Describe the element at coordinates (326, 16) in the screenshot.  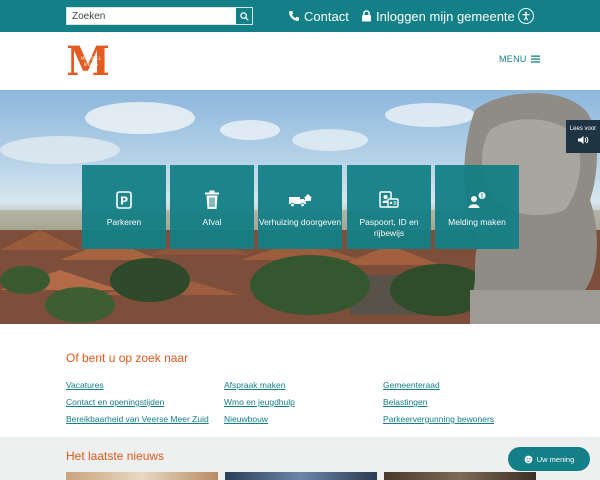
I see `contact-label: Contact` at that location.